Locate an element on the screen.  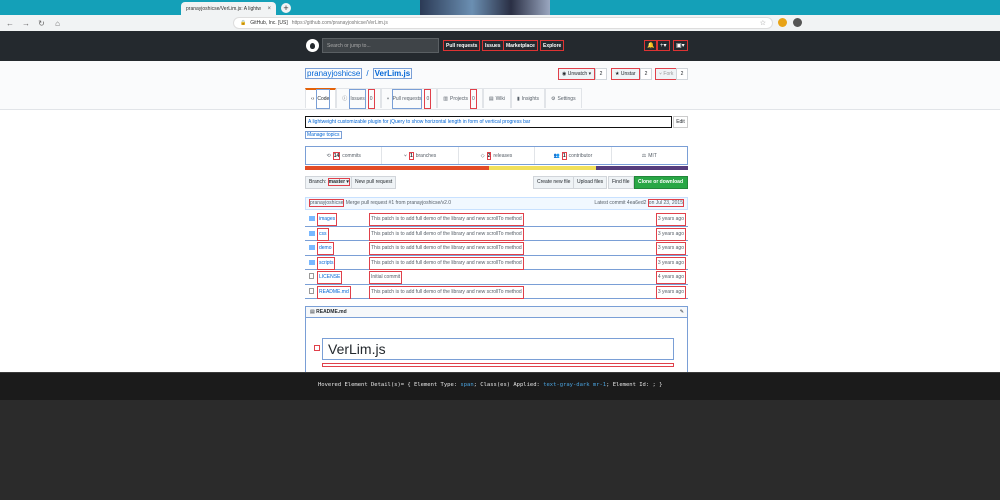
profile-icon is located at coordinates (797, 22).